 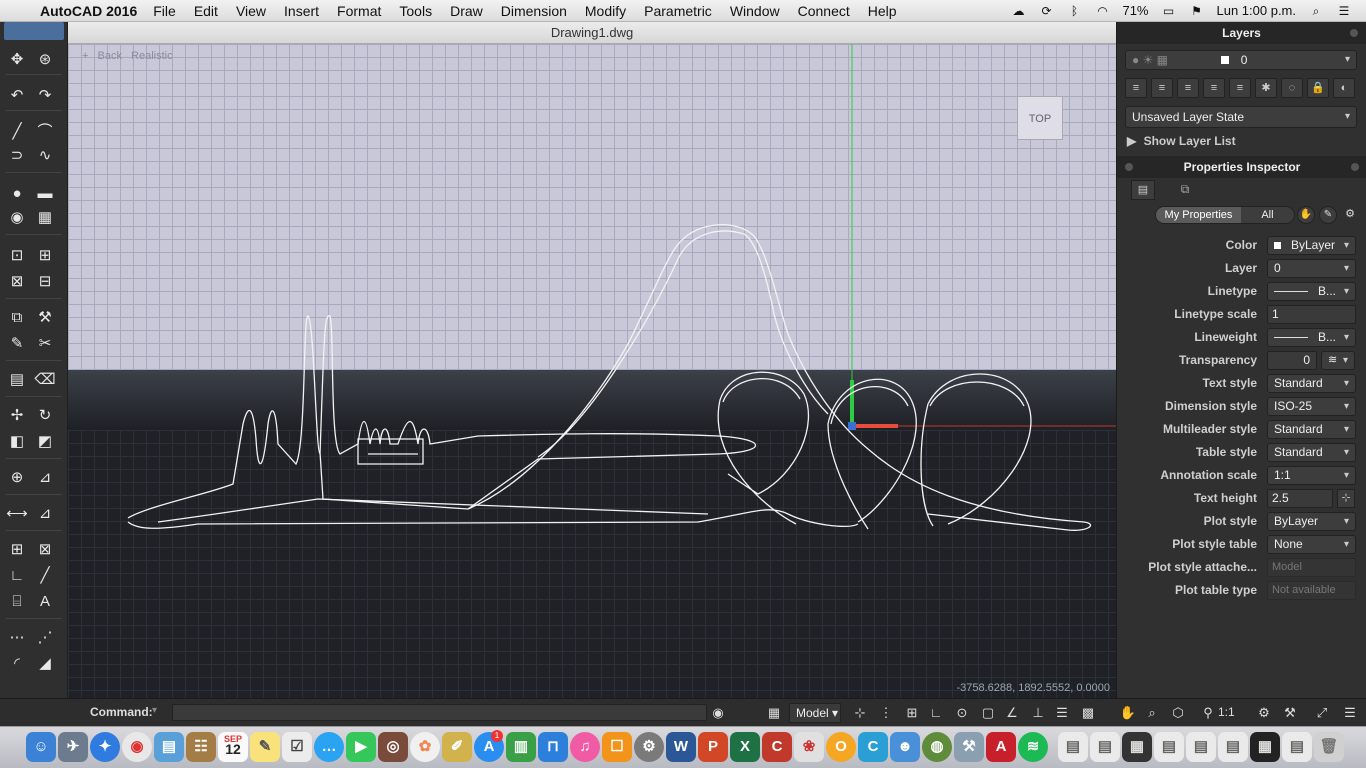 What do you see at coordinates (1038, 713) in the screenshot?
I see `dynamic-input-icon: ⊥` at bounding box center [1038, 713].